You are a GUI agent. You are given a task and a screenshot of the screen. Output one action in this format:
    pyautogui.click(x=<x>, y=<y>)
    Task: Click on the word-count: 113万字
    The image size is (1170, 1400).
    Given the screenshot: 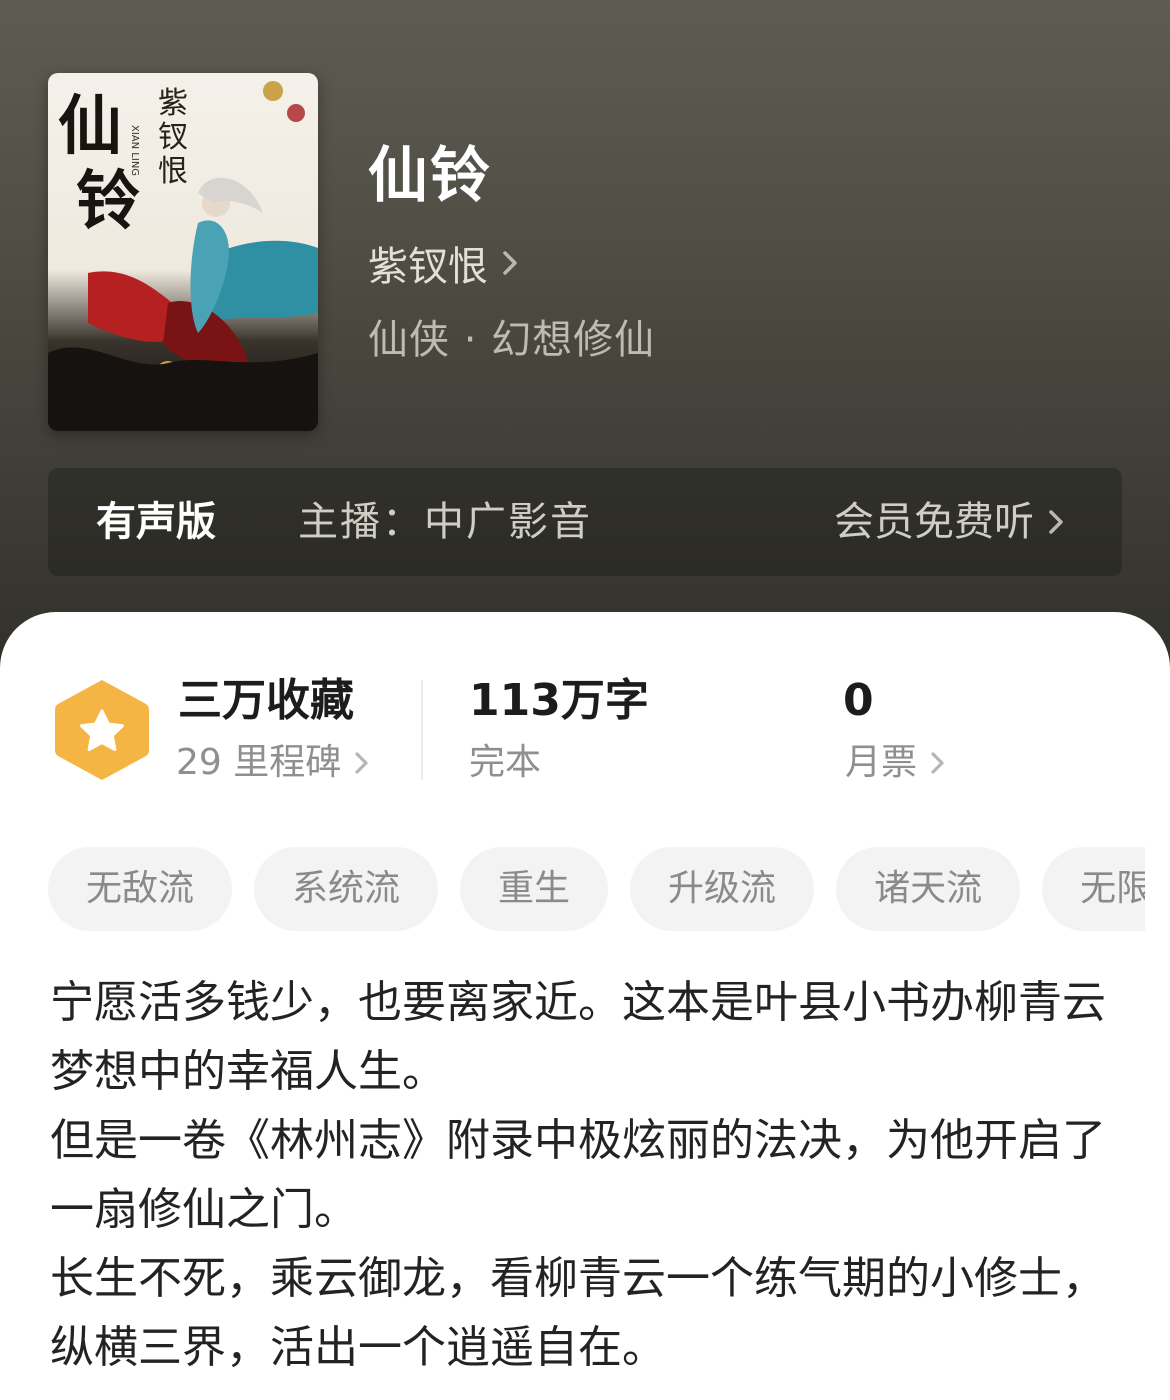 What is the action you would take?
    pyautogui.click(x=559, y=700)
    